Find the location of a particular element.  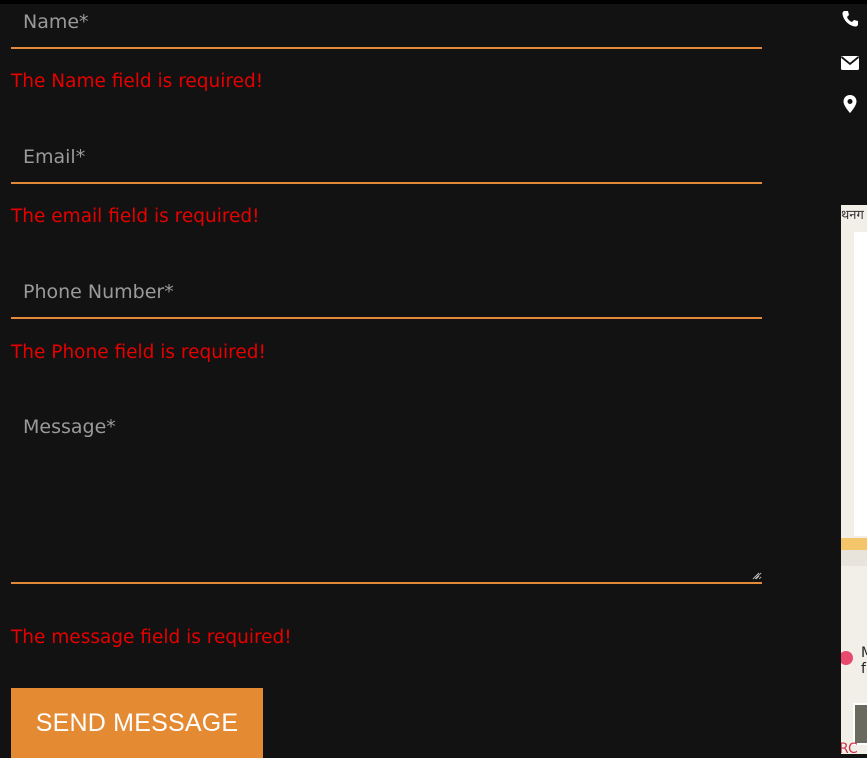

name-input is located at coordinates (386, 21).